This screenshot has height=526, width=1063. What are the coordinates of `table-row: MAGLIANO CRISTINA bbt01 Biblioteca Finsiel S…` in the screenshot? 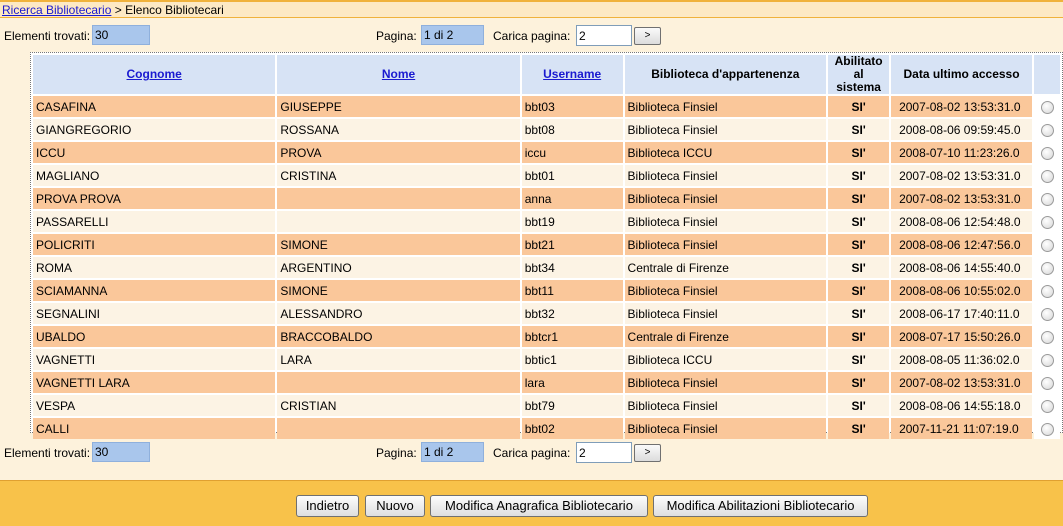 It's located at (546, 175).